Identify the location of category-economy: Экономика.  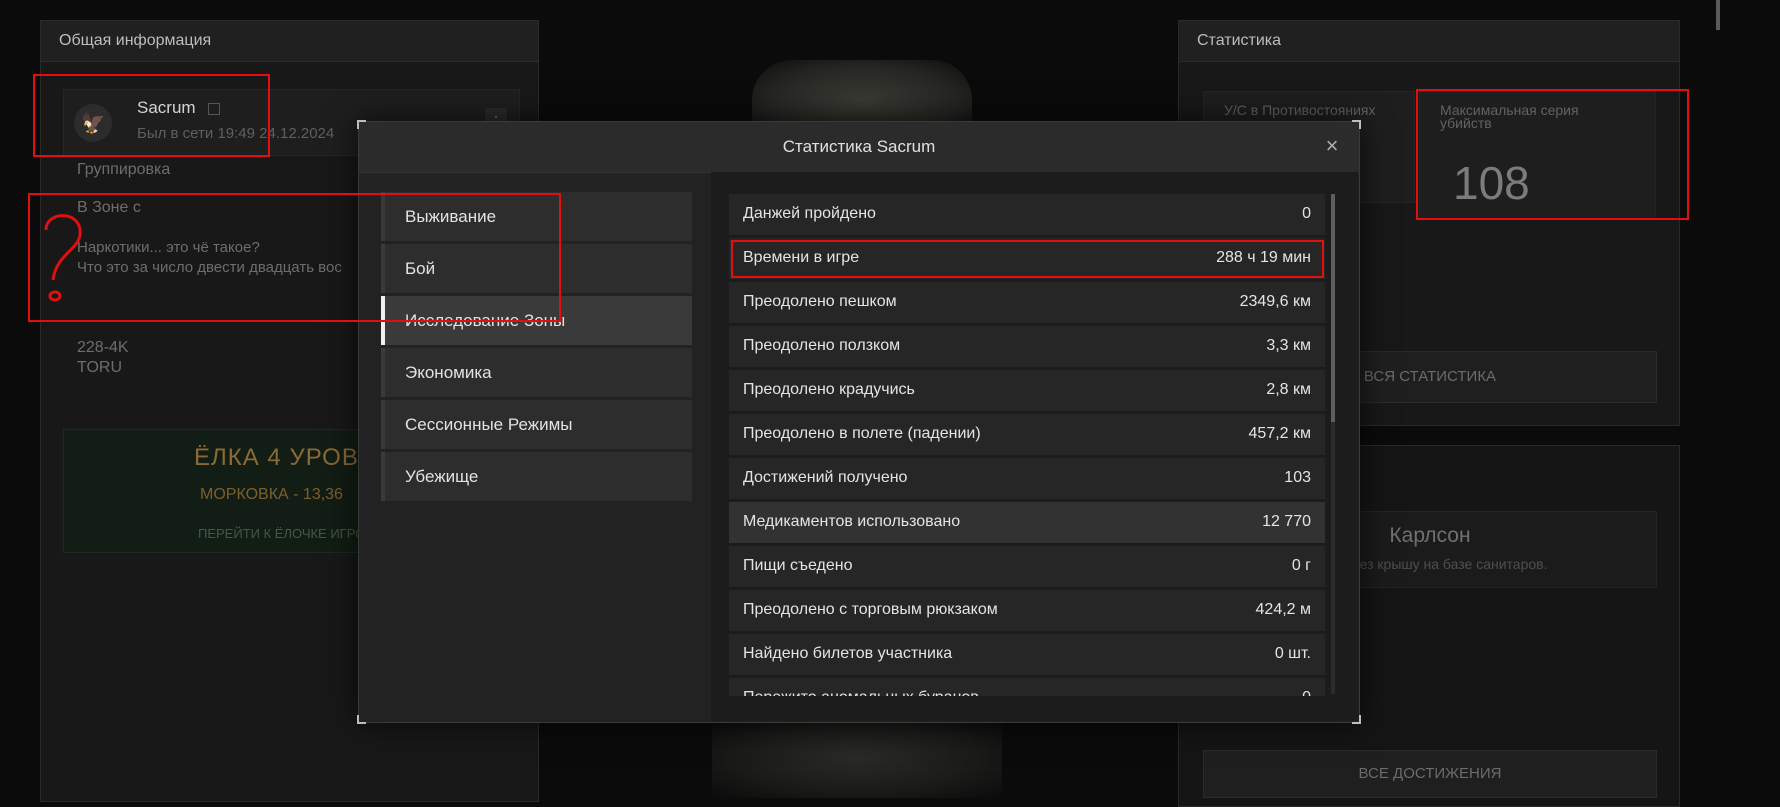
(536, 372).